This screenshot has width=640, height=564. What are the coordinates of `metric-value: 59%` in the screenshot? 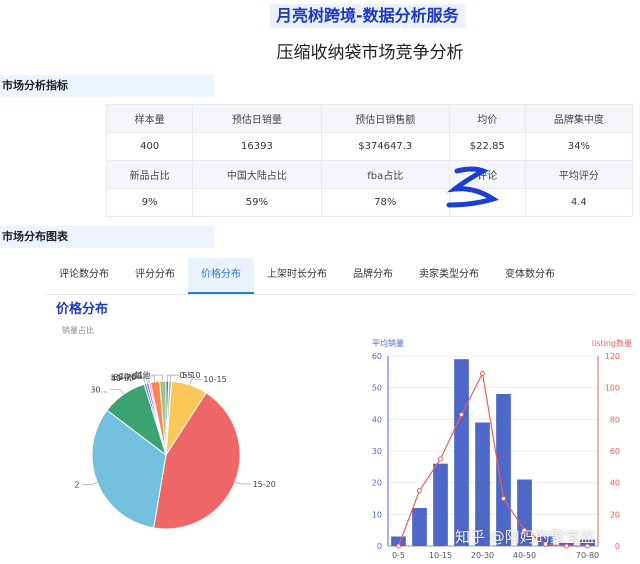 It's located at (257, 202).